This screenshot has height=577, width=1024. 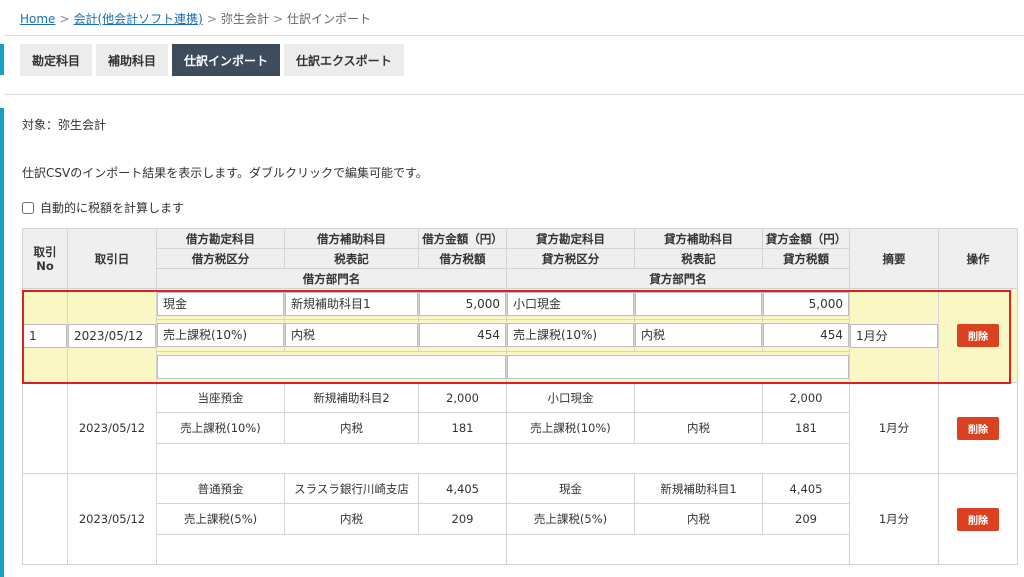 I want to click on header-action: 操作, so click(x=978, y=258).